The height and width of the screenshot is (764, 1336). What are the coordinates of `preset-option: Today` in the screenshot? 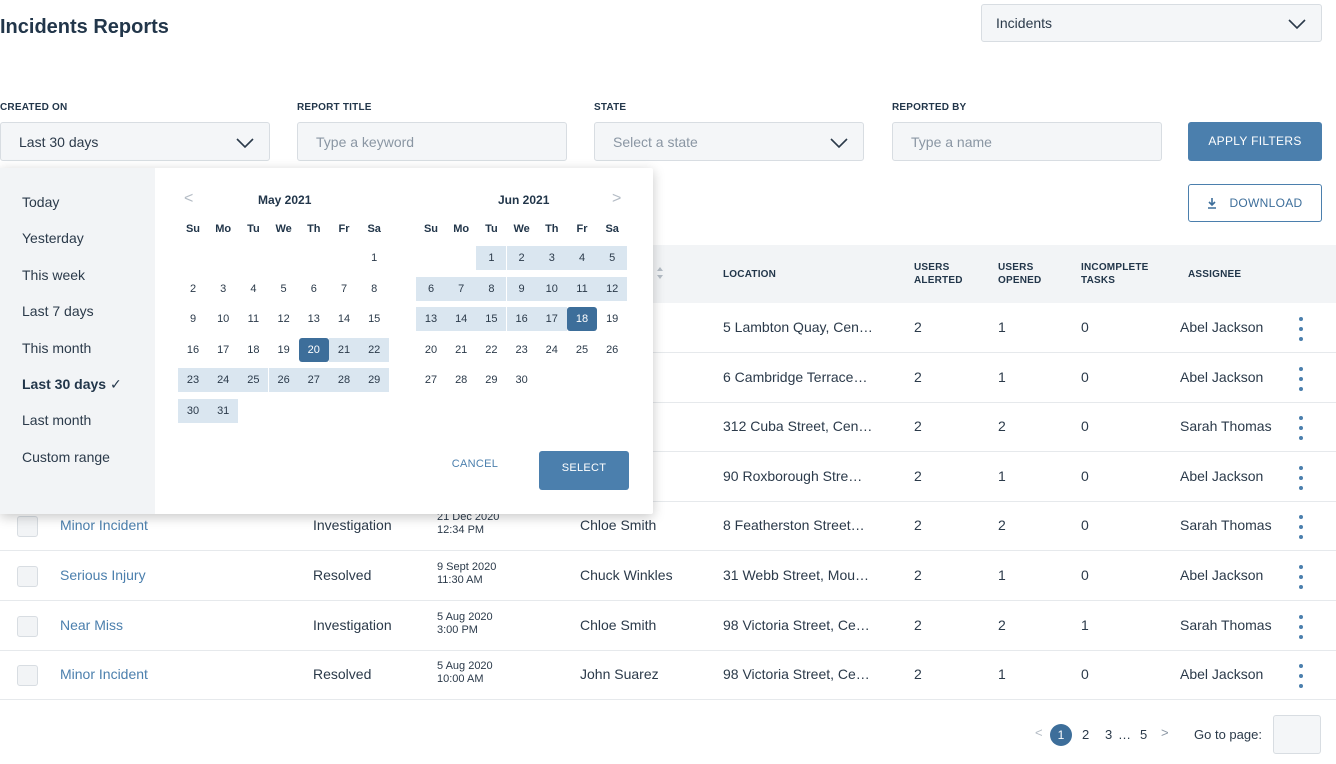 It's located at (40, 202).